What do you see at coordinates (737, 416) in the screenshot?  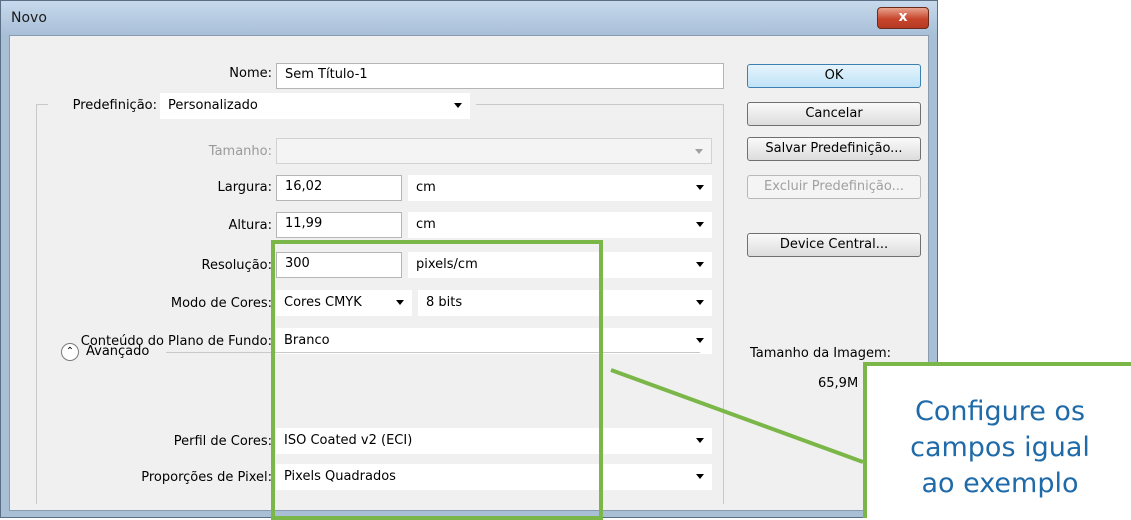 I see `callout-line` at bounding box center [737, 416].